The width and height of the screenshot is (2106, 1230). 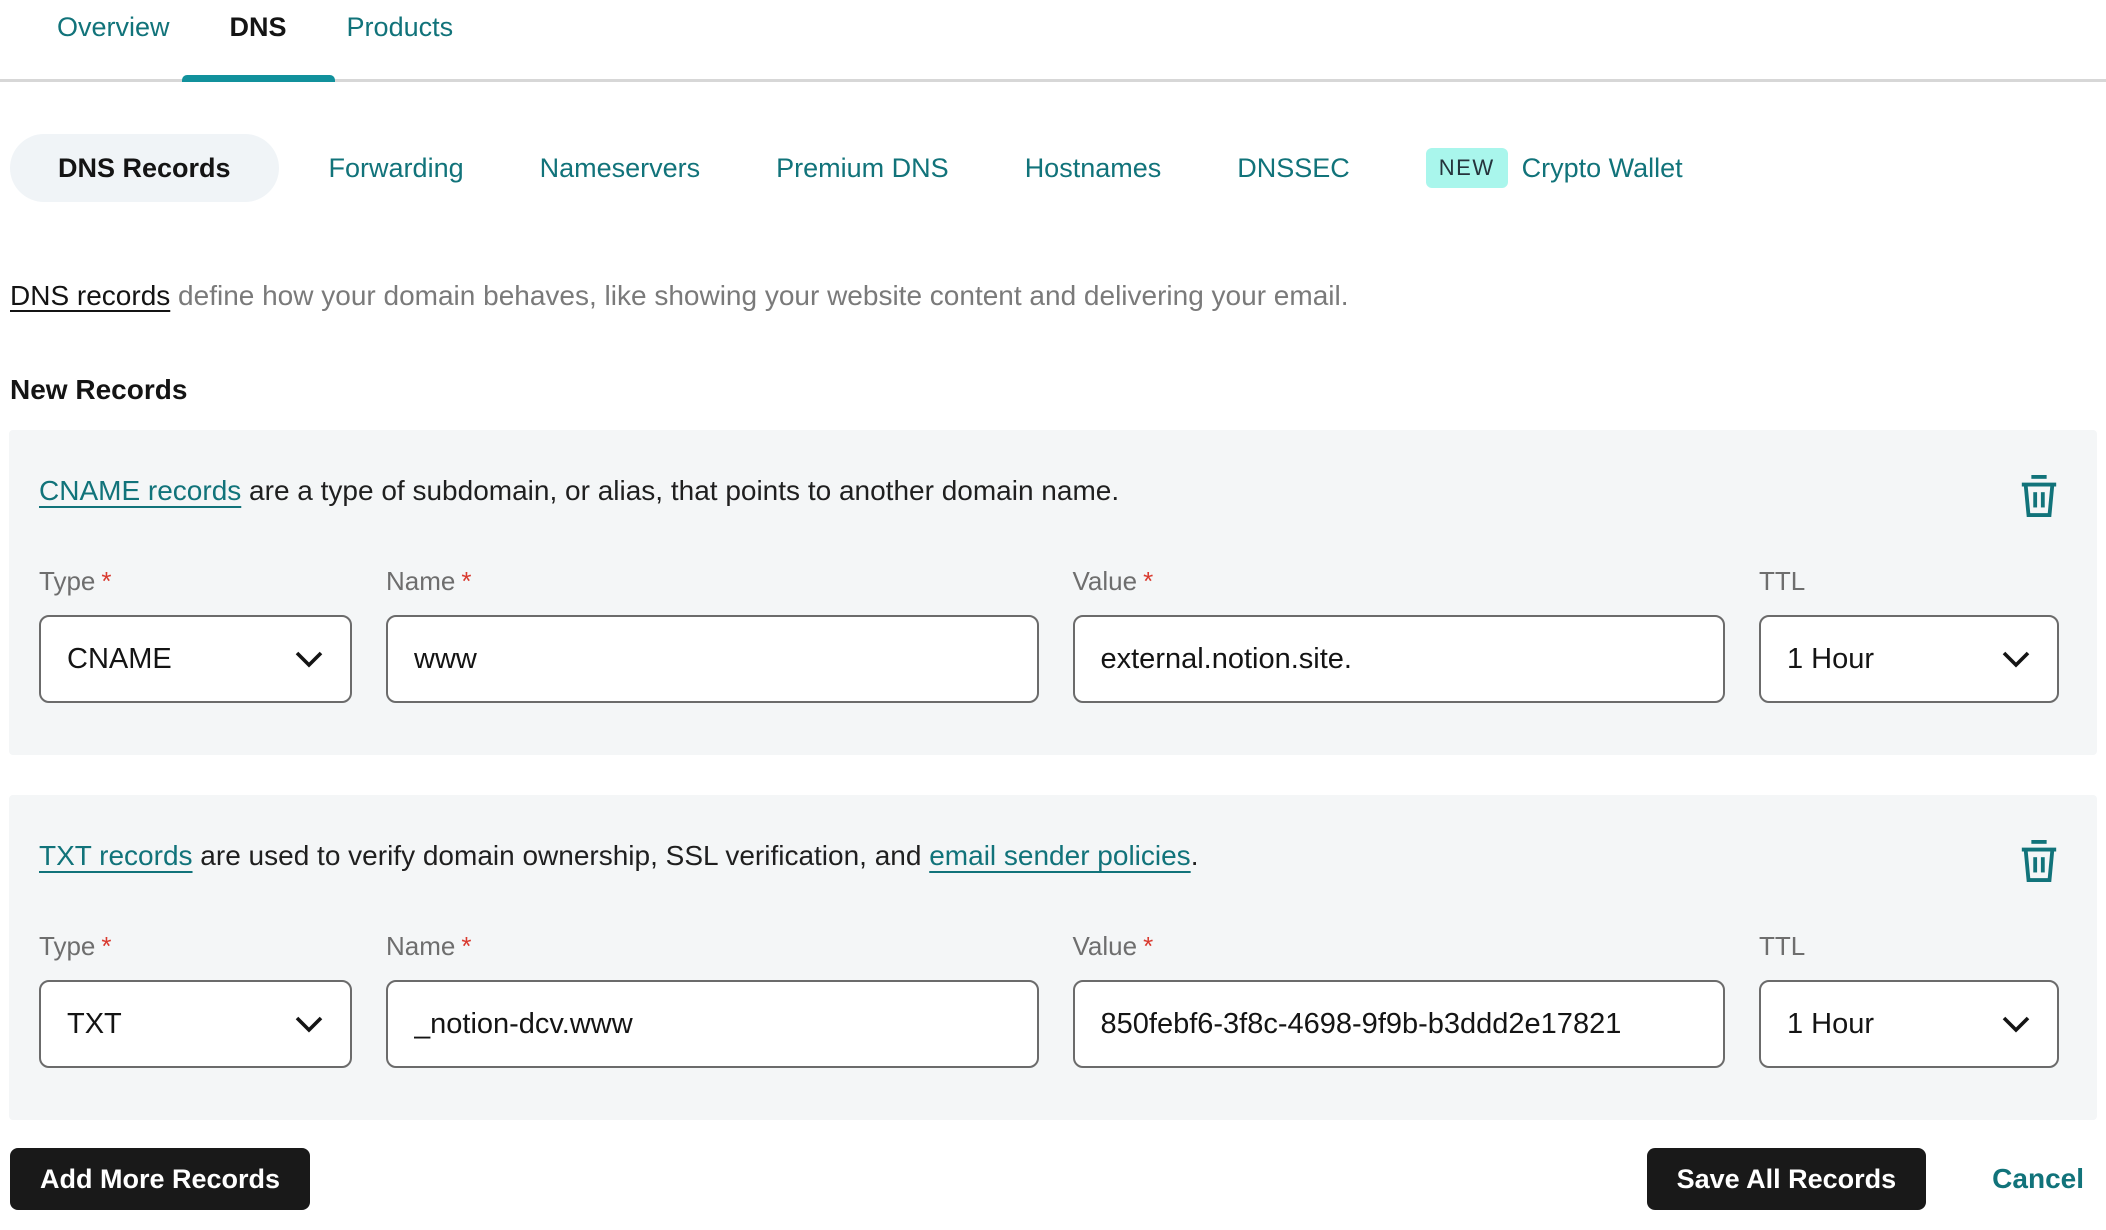 What do you see at coordinates (2038, 1179) in the screenshot?
I see `cancel-button: Cancel` at bounding box center [2038, 1179].